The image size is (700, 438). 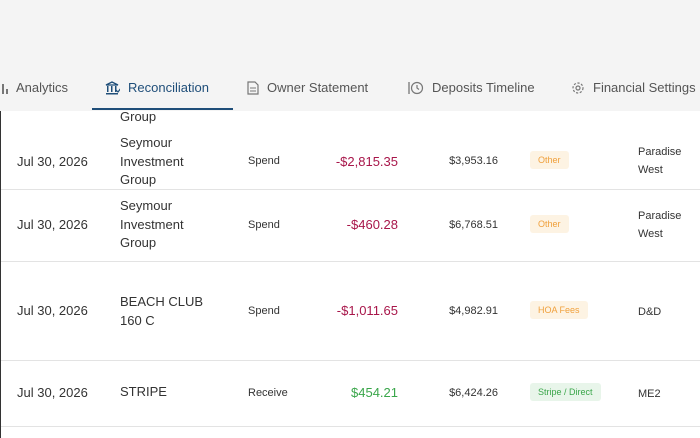 What do you see at coordinates (268, 393) in the screenshot?
I see `type-cell: Receive` at bounding box center [268, 393].